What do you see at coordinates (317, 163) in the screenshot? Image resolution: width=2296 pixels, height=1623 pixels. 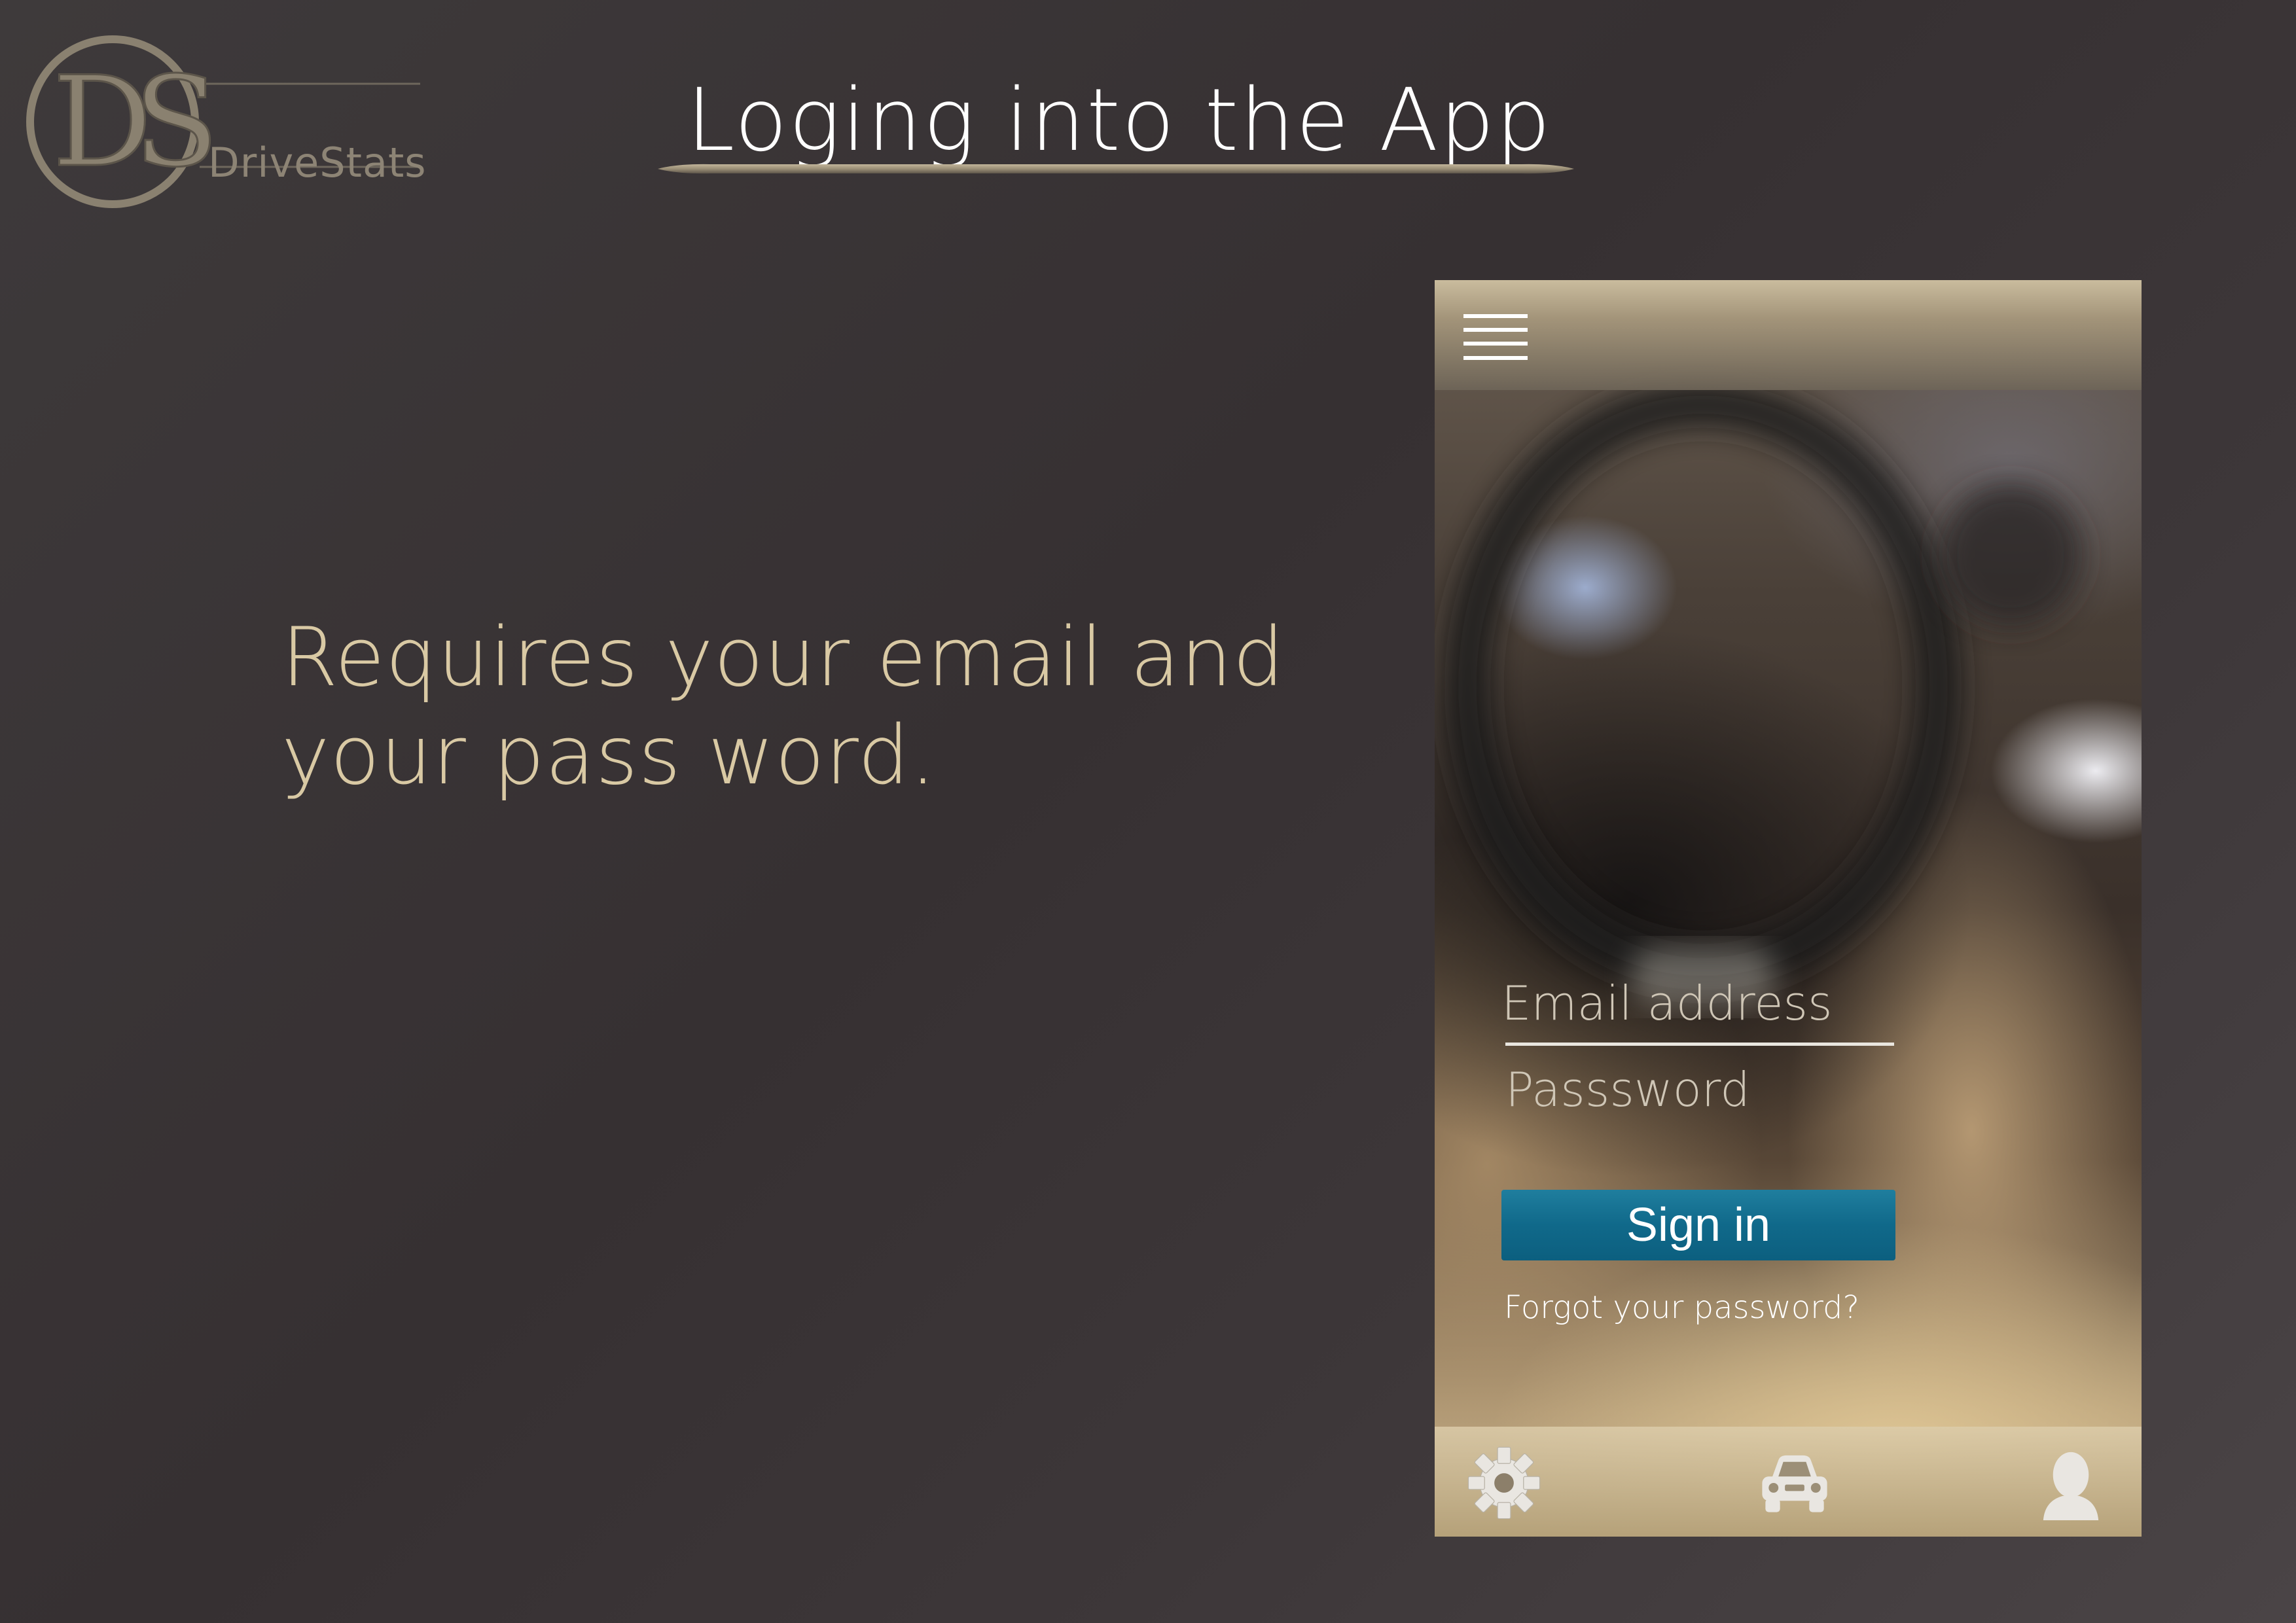 I see `brand-name: DriveStats` at bounding box center [317, 163].